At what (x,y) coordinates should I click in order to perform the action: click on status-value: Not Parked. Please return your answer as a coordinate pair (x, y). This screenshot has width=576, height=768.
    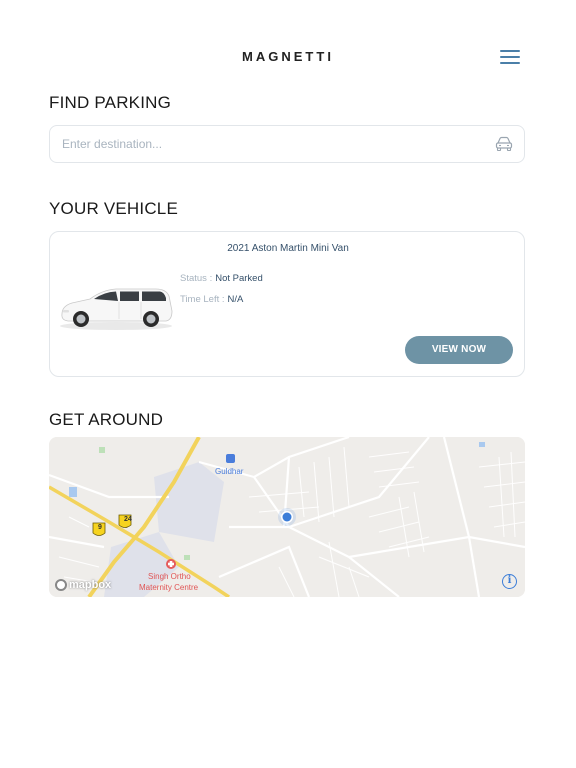
    Looking at the image, I should click on (239, 278).